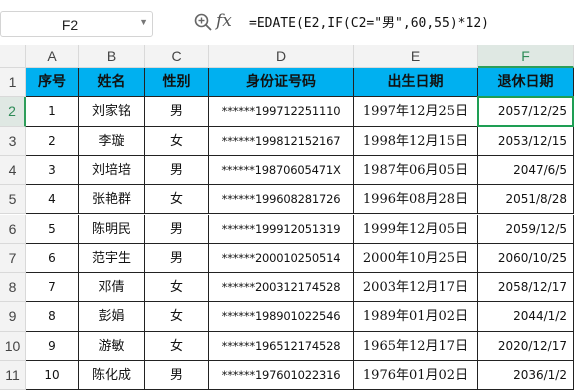  Describe the element at coordinates (13, 56) in the screenshot. I see `select-all-corner` at that location.